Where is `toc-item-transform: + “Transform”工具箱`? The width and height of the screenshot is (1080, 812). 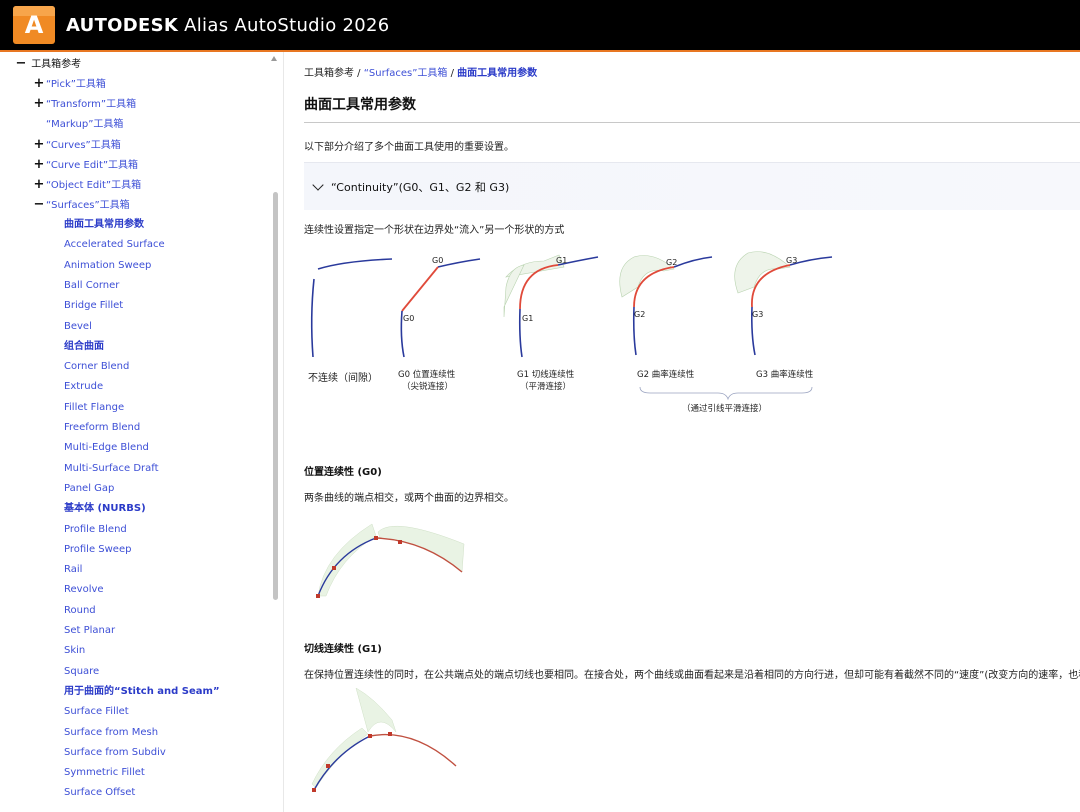 toc-item-transform: + “Transform”工具箱 is located at coordinates (84, 104).